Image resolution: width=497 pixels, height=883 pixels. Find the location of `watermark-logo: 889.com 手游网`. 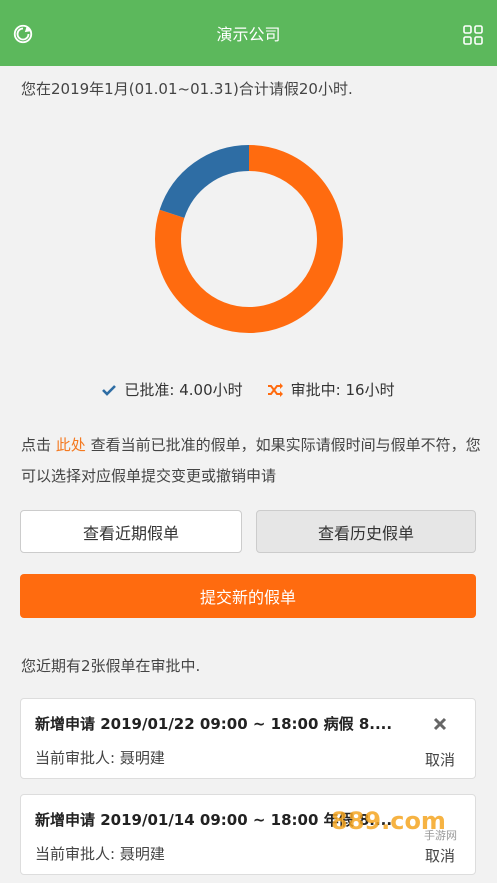

watermark-logo: 889.com 手游网 is located at coordinates (394, 824).